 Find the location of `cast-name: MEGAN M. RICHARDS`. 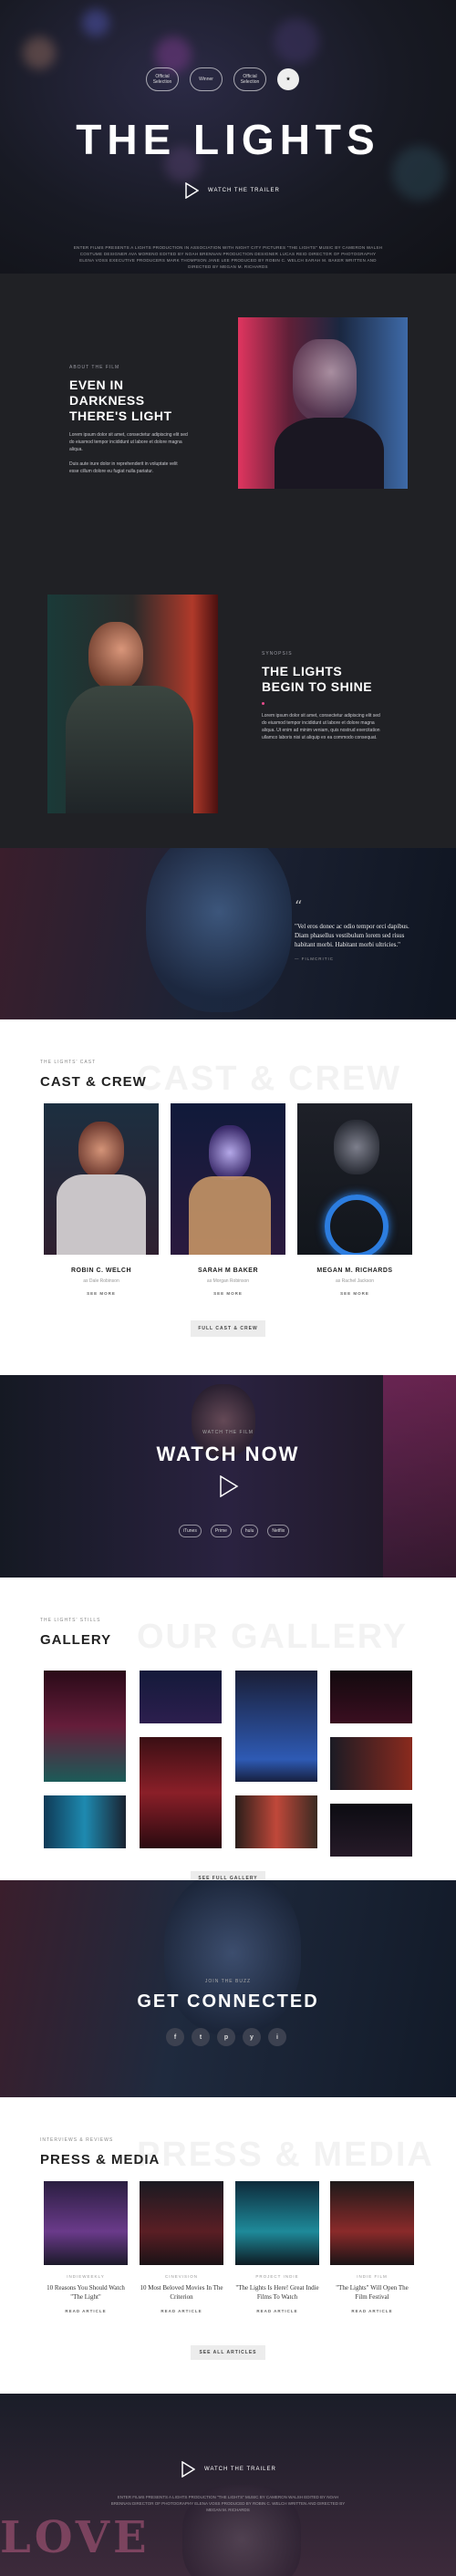

cast-name: MEGAN M. RICHARDS is located at coordinates (354, 1270).